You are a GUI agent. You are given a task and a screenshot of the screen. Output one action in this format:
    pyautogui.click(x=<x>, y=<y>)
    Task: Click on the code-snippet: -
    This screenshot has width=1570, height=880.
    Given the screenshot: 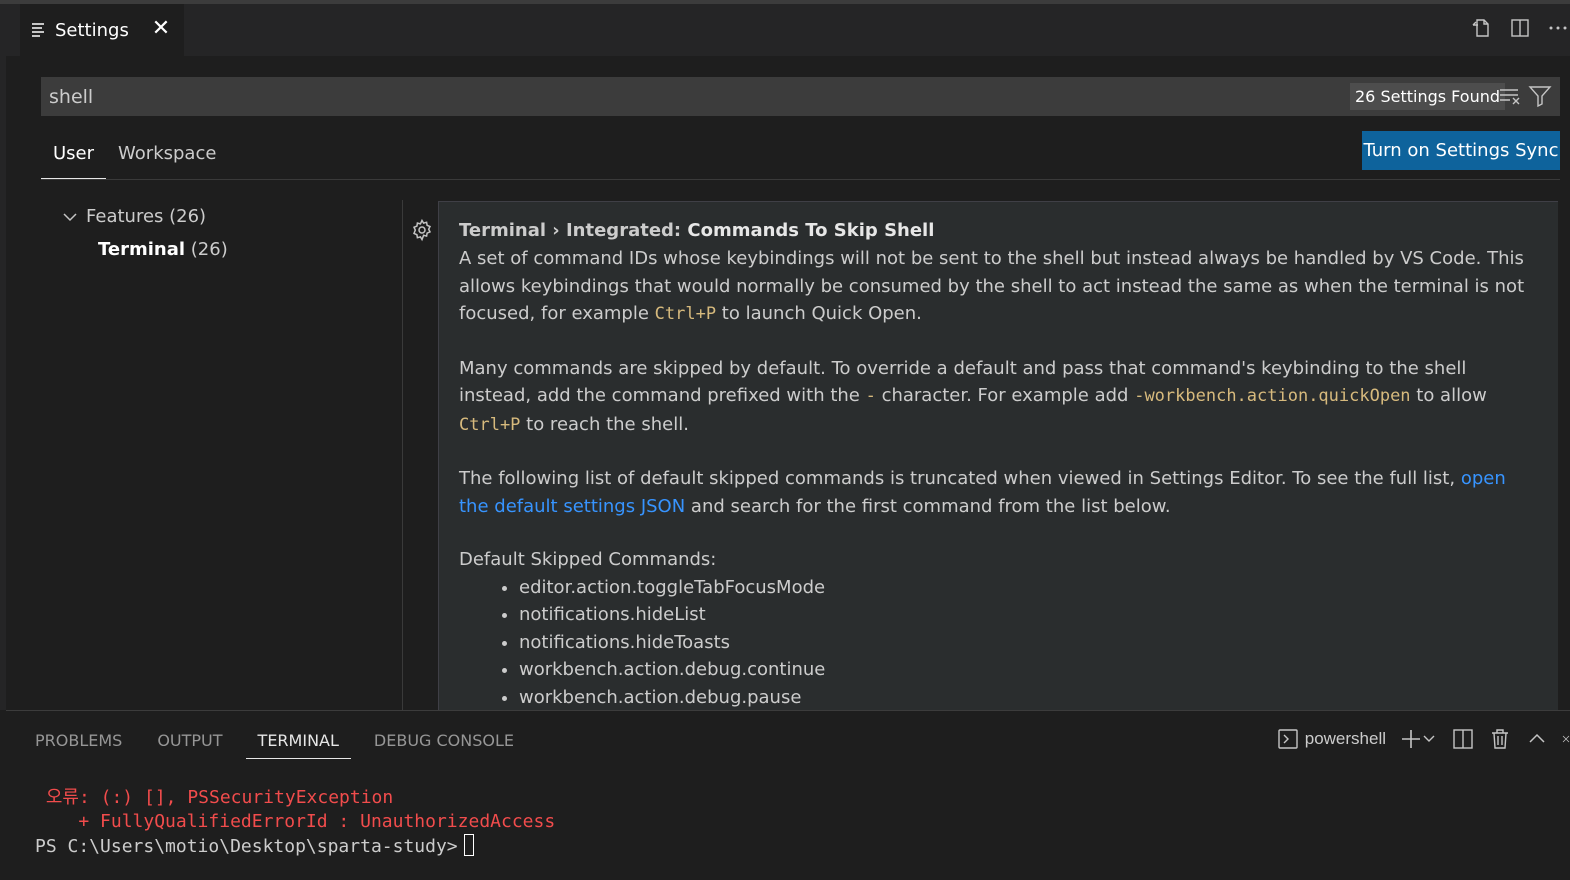 What is the action you would take?
    pyautogui.click(x=870, y=396)
    